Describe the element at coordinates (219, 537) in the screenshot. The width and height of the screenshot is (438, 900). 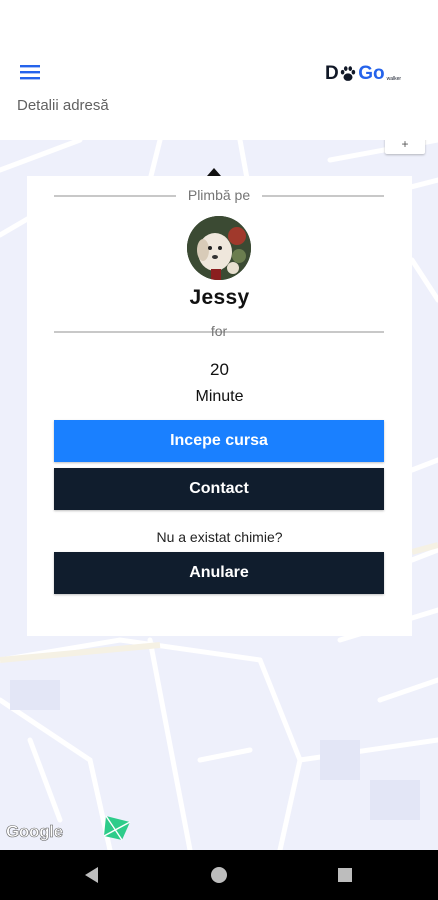
I see `no-chemistry-question: Nu a existat chimie?` at that location.